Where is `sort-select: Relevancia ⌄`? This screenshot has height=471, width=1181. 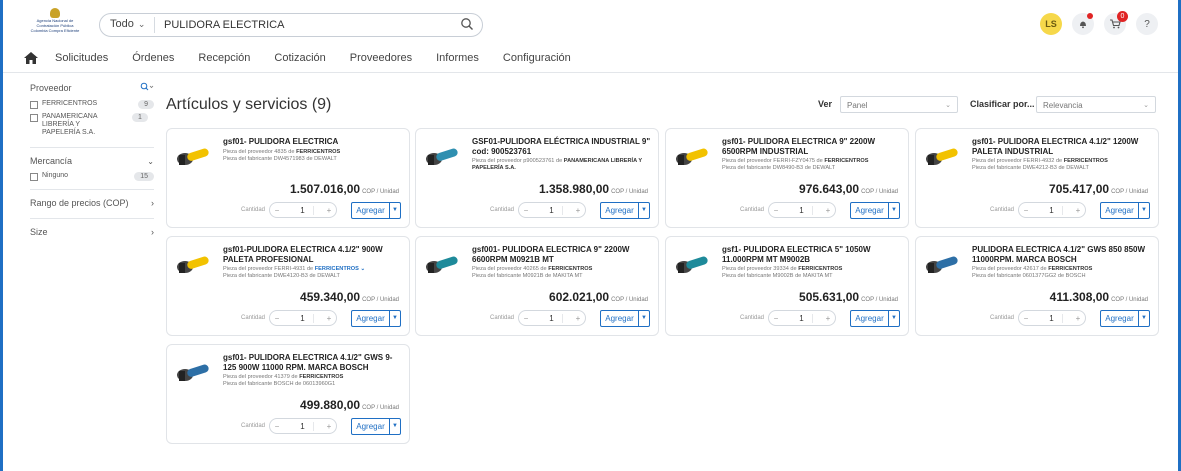 sort-select: Relevancia ⌄ is located at coordinates (1096, 104).